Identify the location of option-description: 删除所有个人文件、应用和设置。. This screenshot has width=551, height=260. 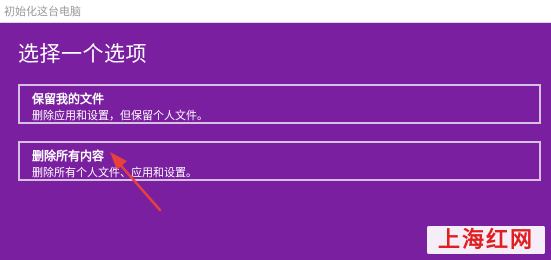
(114, 172).